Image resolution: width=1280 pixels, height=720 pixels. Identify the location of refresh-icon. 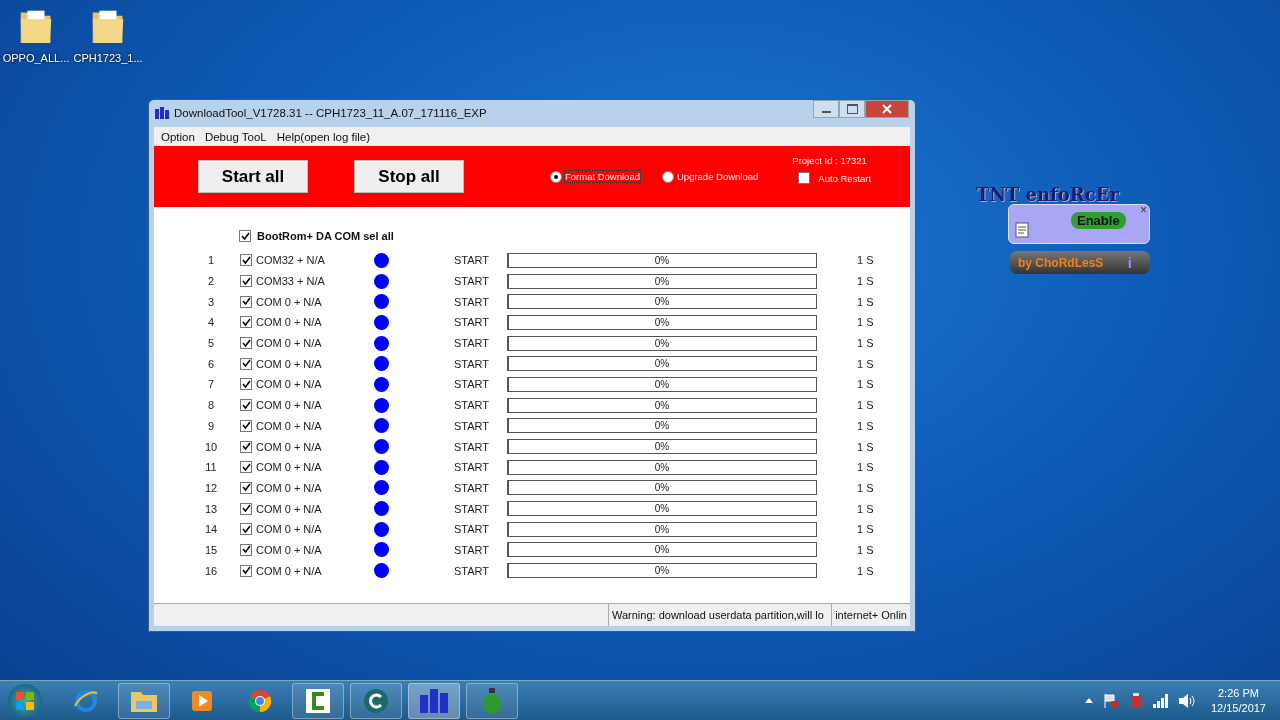
(376, 700).